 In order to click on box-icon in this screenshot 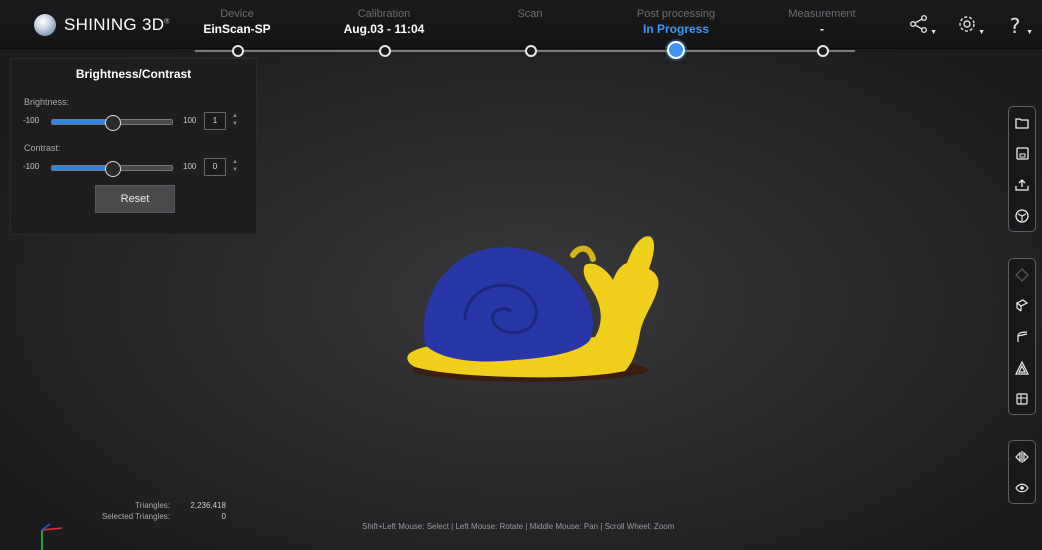, I will do `click(1022, 398)`.